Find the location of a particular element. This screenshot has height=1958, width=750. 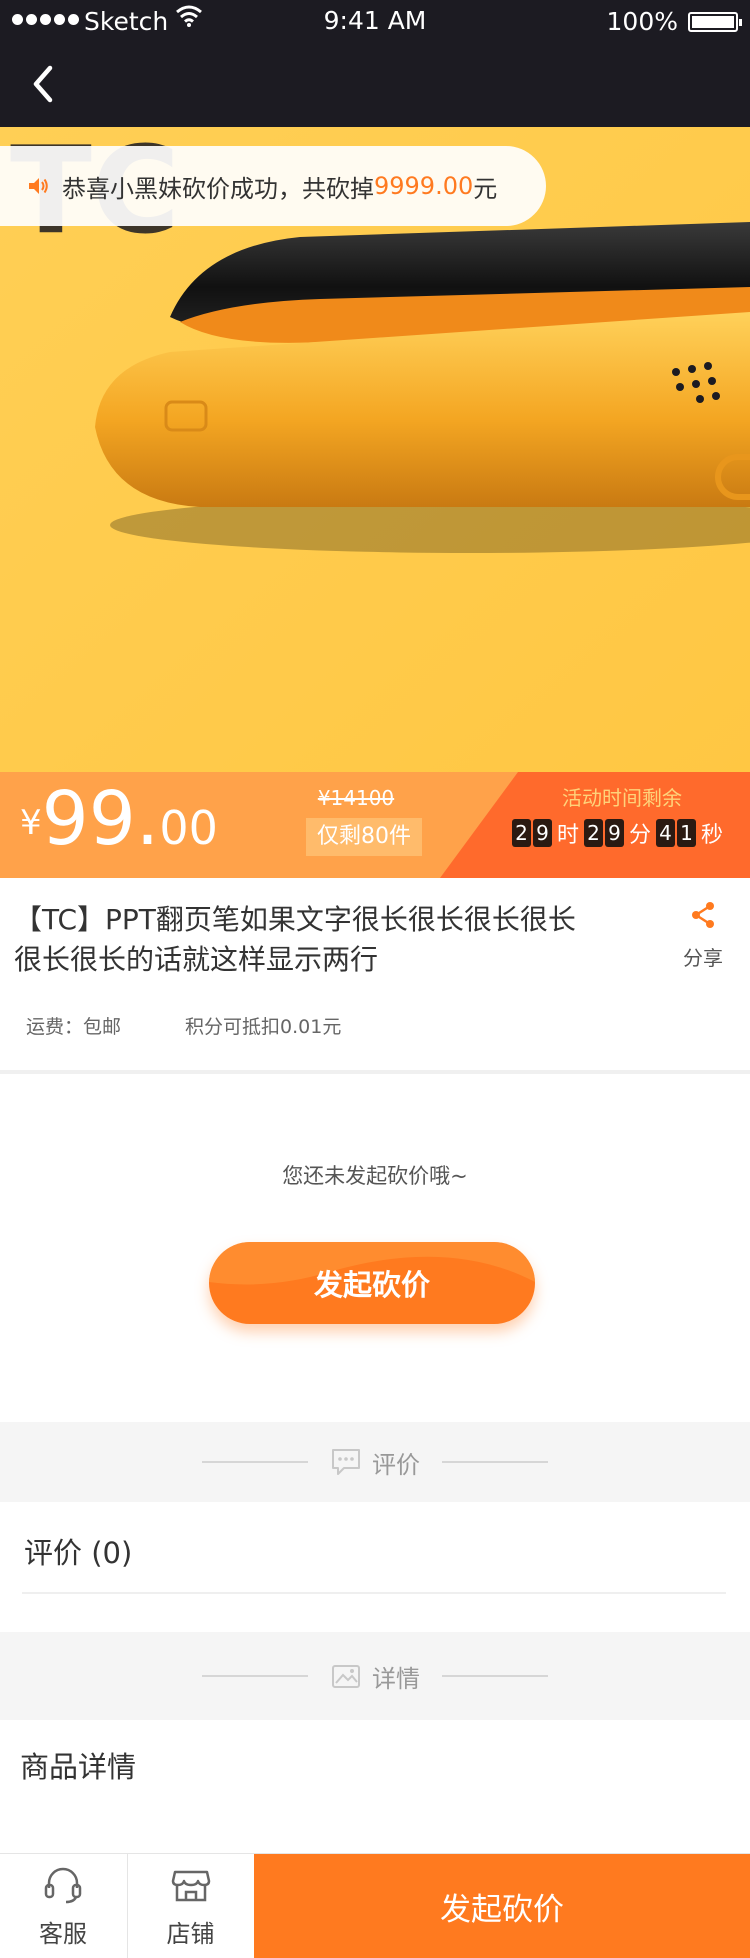

review-count-title: 评价 (0) is located at coordinates (78, 1553).